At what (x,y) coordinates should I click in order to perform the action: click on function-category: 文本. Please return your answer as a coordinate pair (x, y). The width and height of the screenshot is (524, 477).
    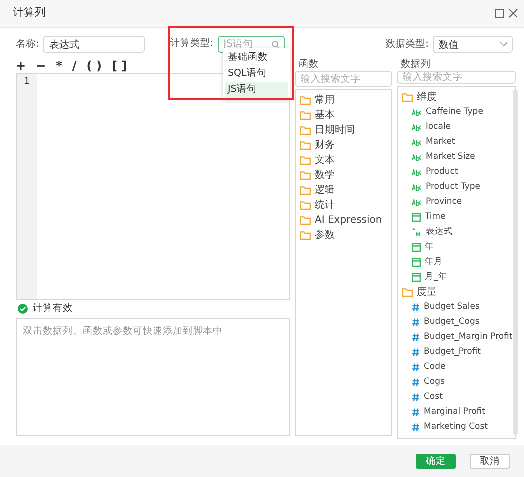
    Looking at the image, I should click on (341, 160).